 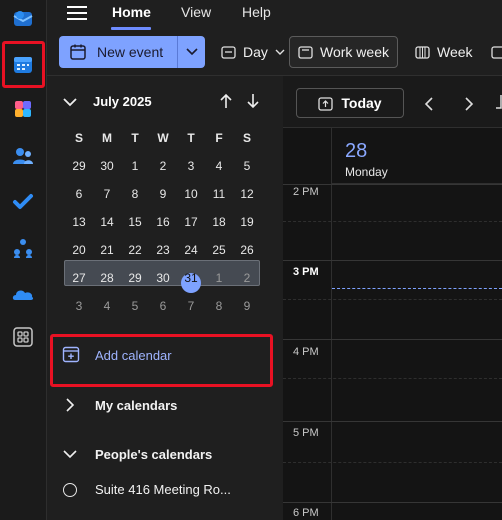 What do you see at coordinates (135, 222) in the screenshot?
I see `calendar-day: 15` at bounding box center [135, 222].